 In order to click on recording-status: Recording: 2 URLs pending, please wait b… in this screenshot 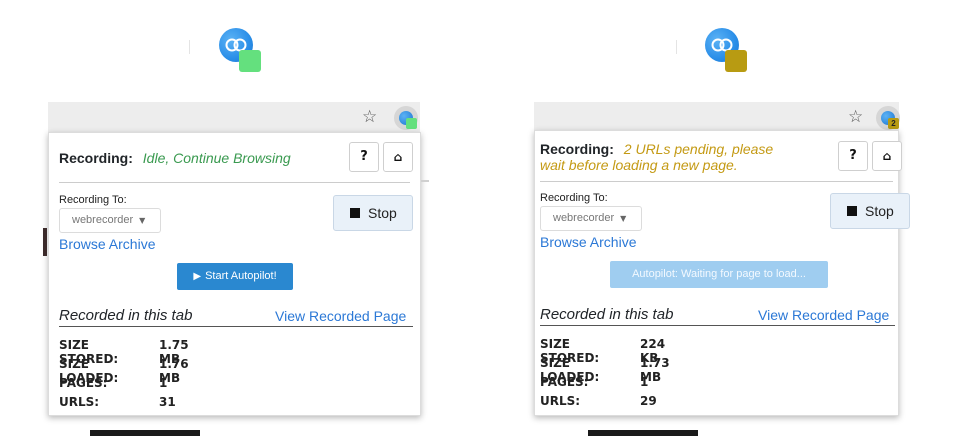, I will do `click(656, 157)`.